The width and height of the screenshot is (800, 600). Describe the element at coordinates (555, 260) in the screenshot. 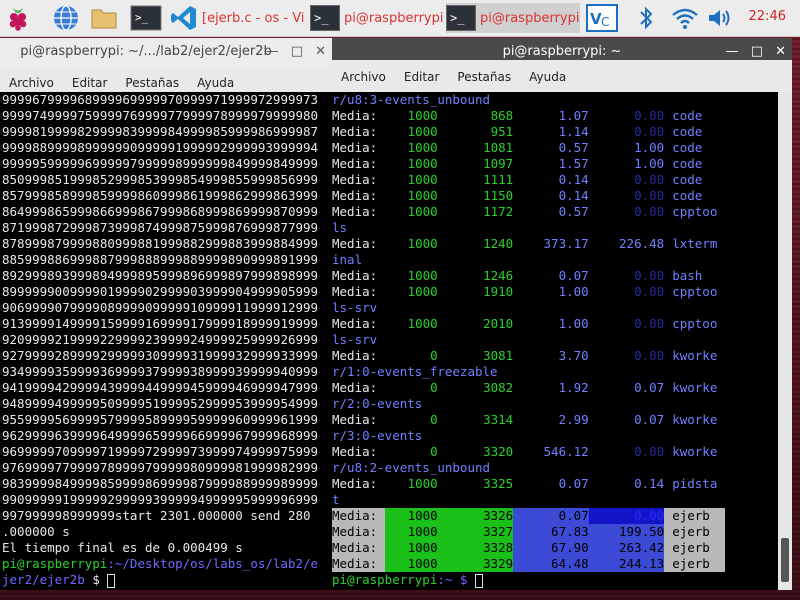

I see `wrapped-line: inal` at that location.